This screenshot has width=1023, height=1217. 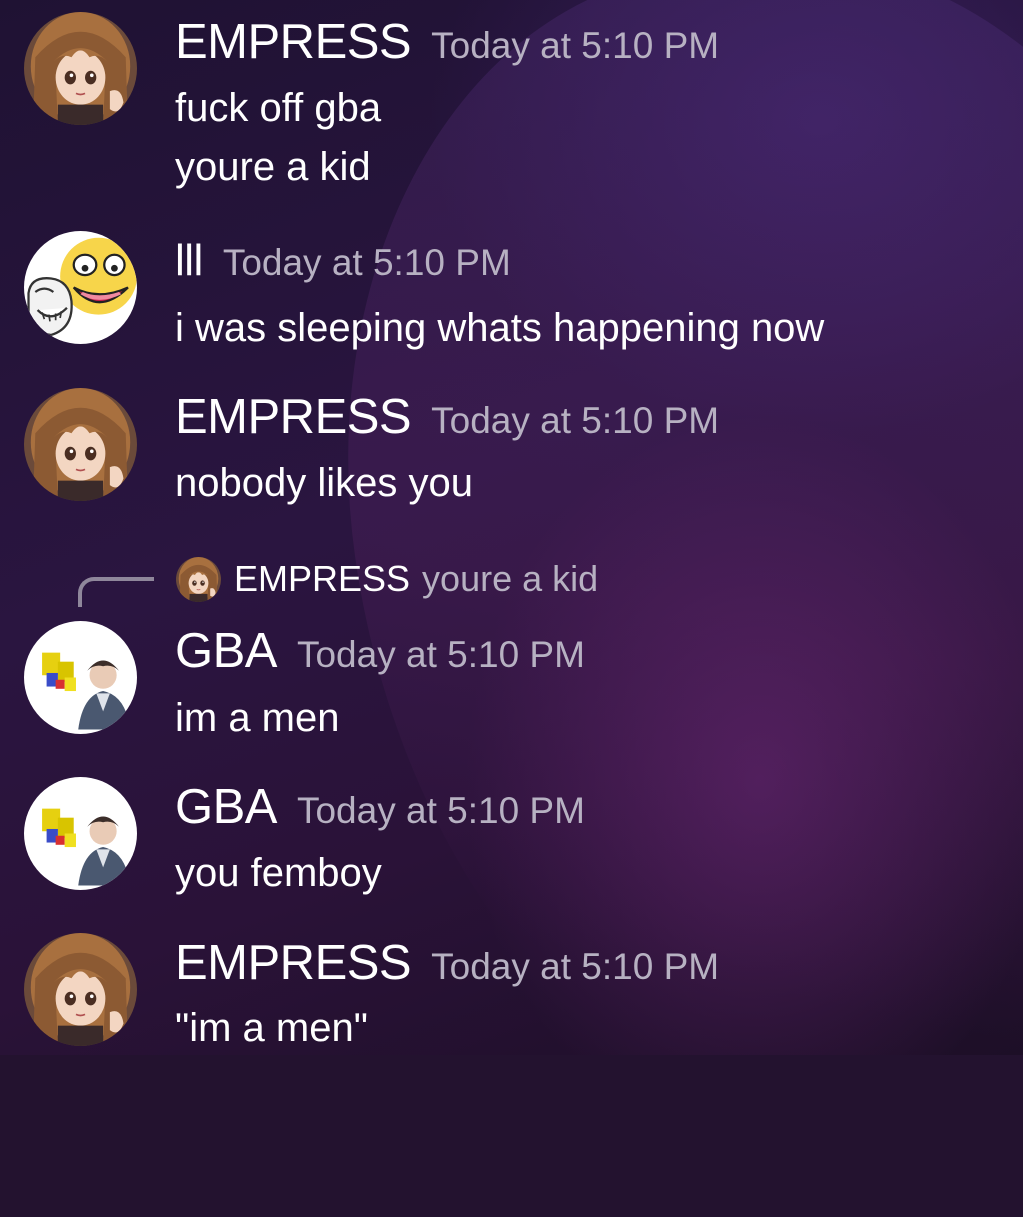 I want to click on reply-reference: EMPRESS youre a kid, so click(x=511, y=582).